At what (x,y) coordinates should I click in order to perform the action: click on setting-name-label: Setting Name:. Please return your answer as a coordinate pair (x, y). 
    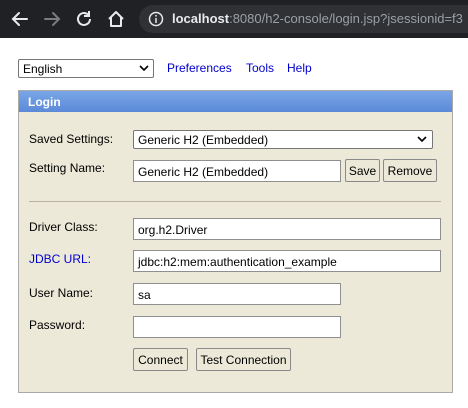
    Looking at the image, I should click on (67, 168).